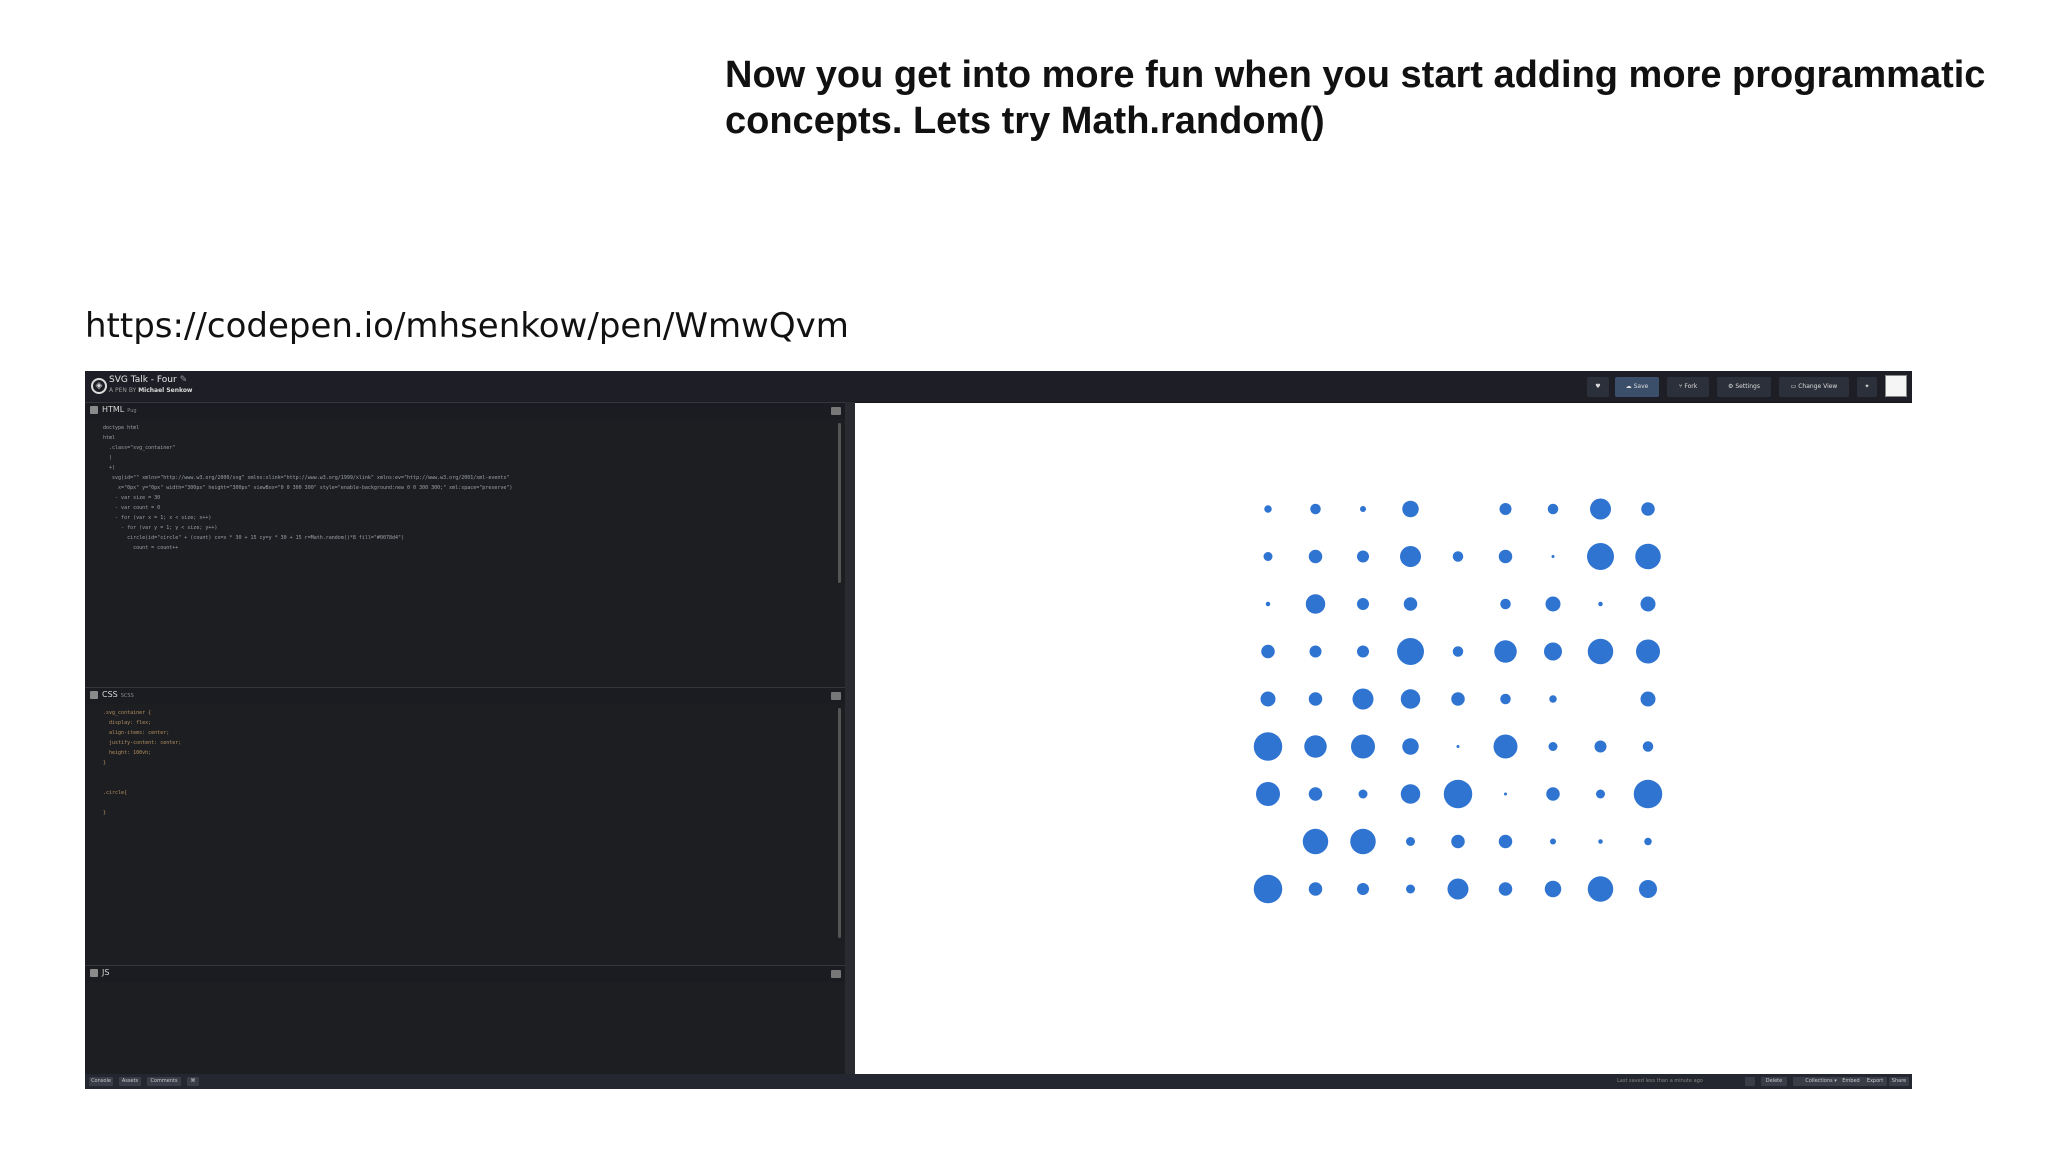 The width and height of the screenshot is (2048, 1152). What do you see at coordinates (1750, 1081) in the screenshot?
I see `layout-toggle-button` at bounding box center [1750, 1081].